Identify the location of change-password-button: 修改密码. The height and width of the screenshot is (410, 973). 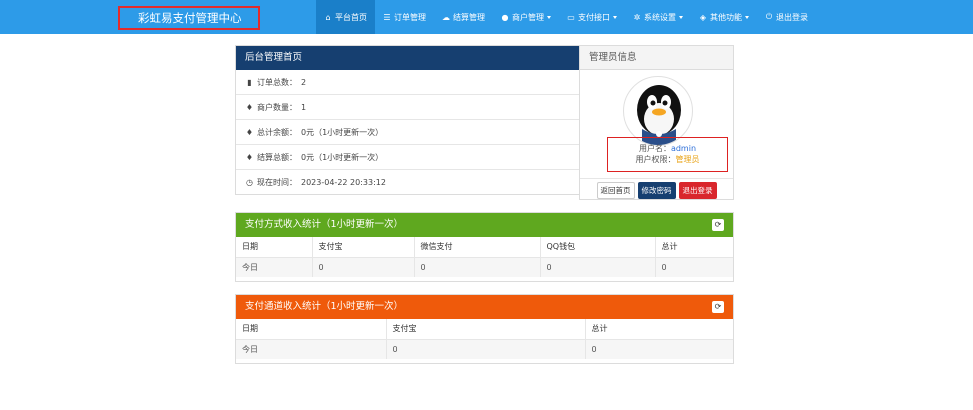
(656, 190).